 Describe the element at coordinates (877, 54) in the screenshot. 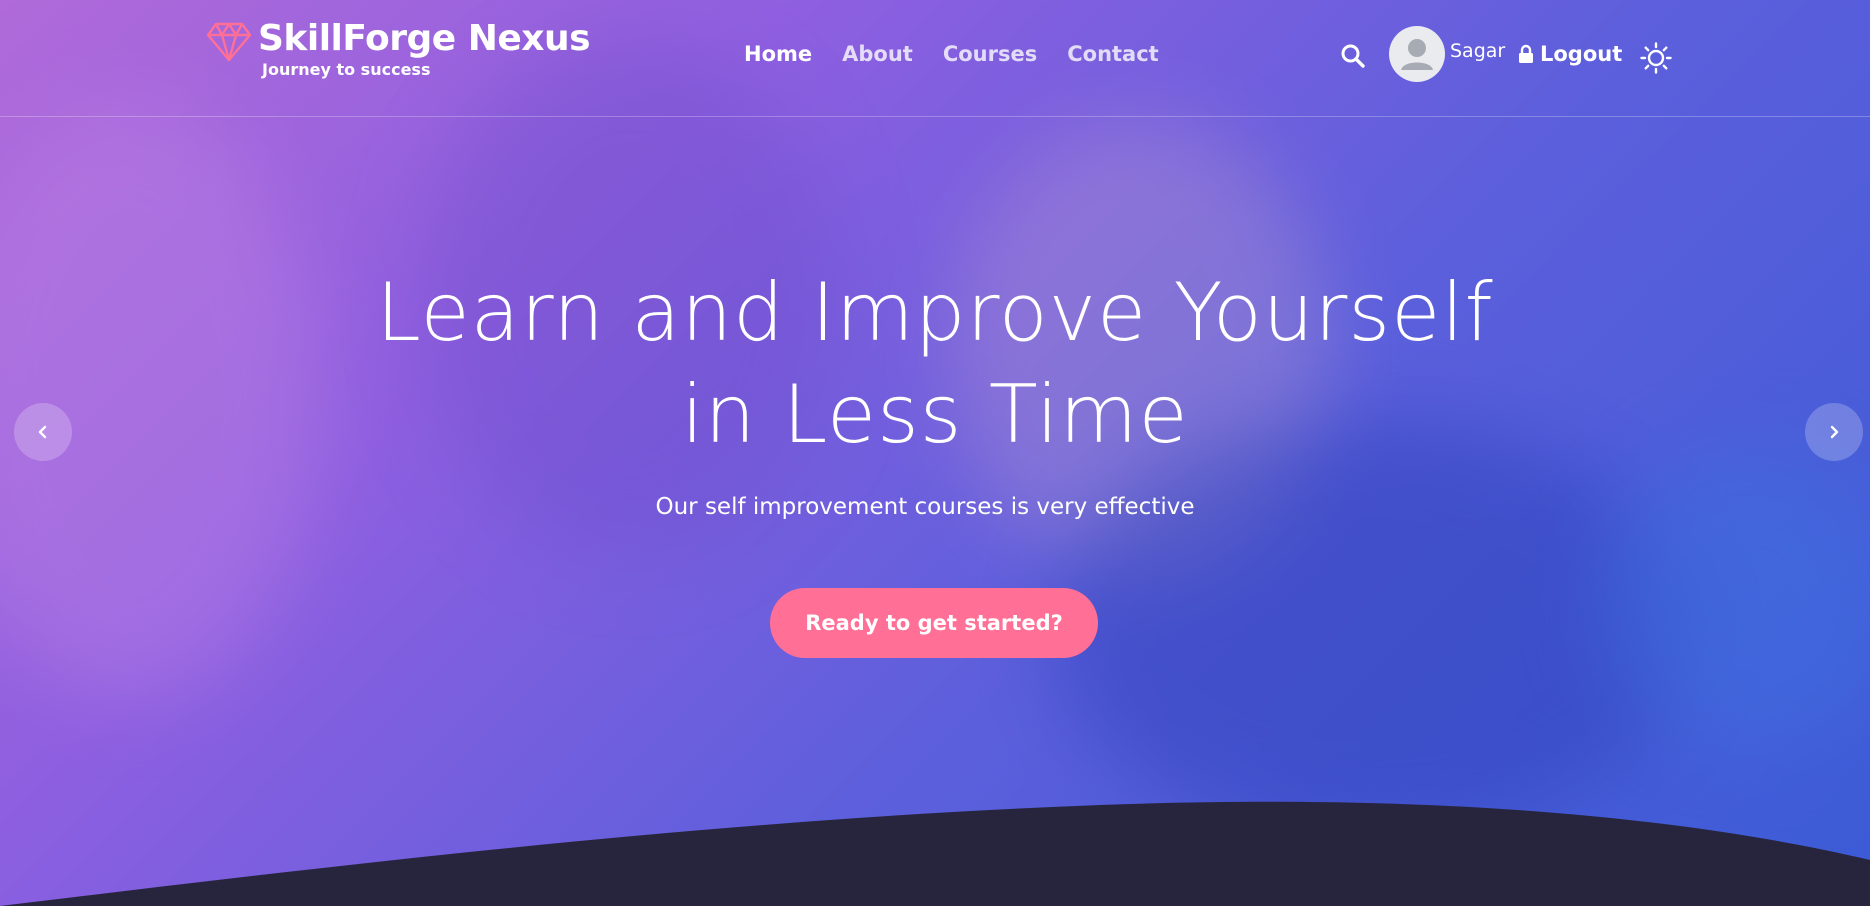

I see `nav-item-about: About` at that location.